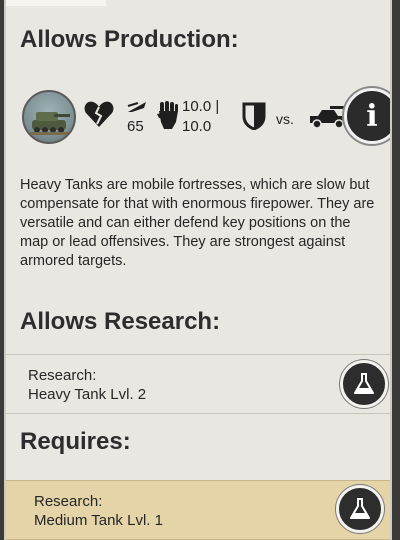 This screenshot has height=540, width=400. I want to click on unit-stats-row: 65 10.0 | 10.0 vs., so click(198, 119).